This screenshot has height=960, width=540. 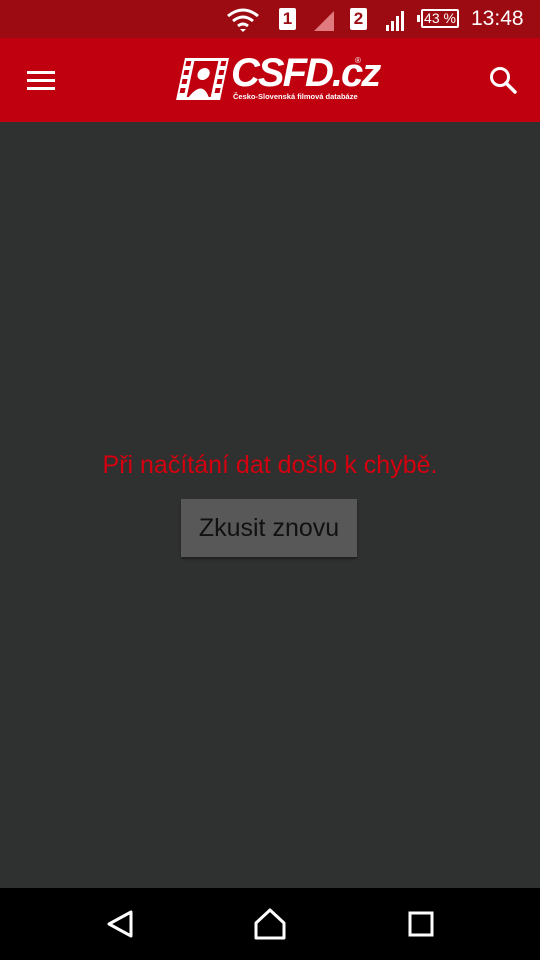 I want to click on search-icon, so click(x=503, y=80).